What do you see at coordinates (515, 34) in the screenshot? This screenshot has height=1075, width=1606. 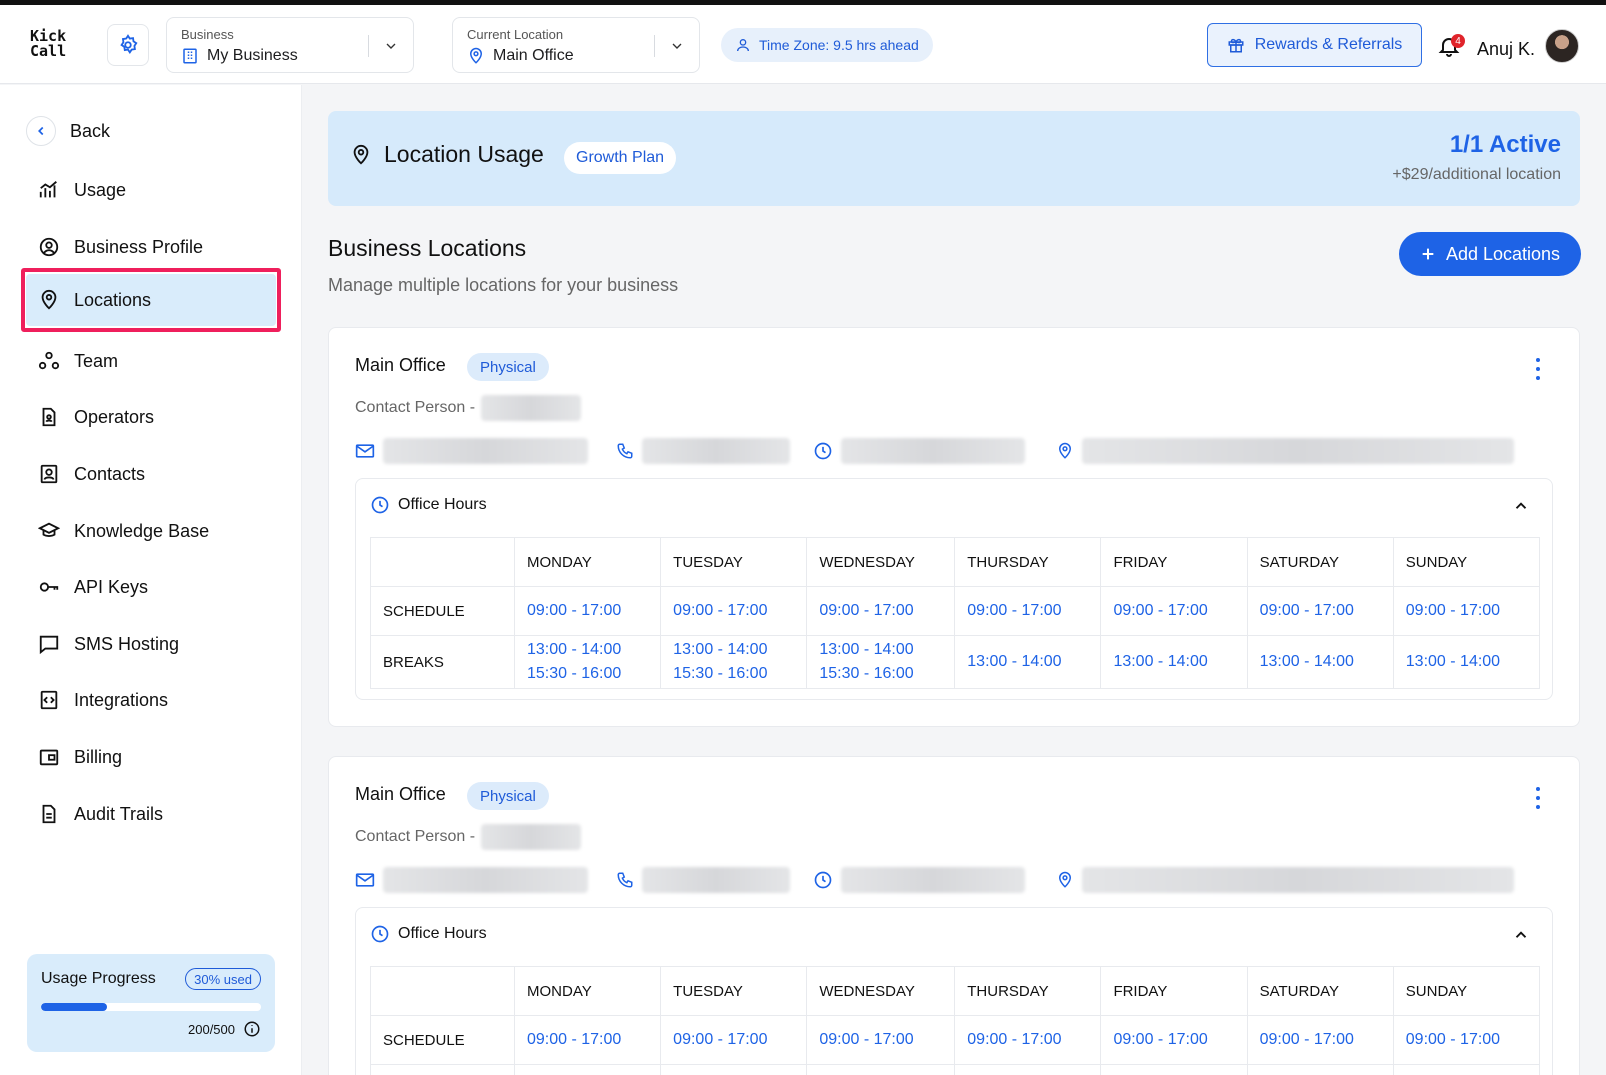 I see `location-select-label: Current Location` at bounding box center [515, 34].